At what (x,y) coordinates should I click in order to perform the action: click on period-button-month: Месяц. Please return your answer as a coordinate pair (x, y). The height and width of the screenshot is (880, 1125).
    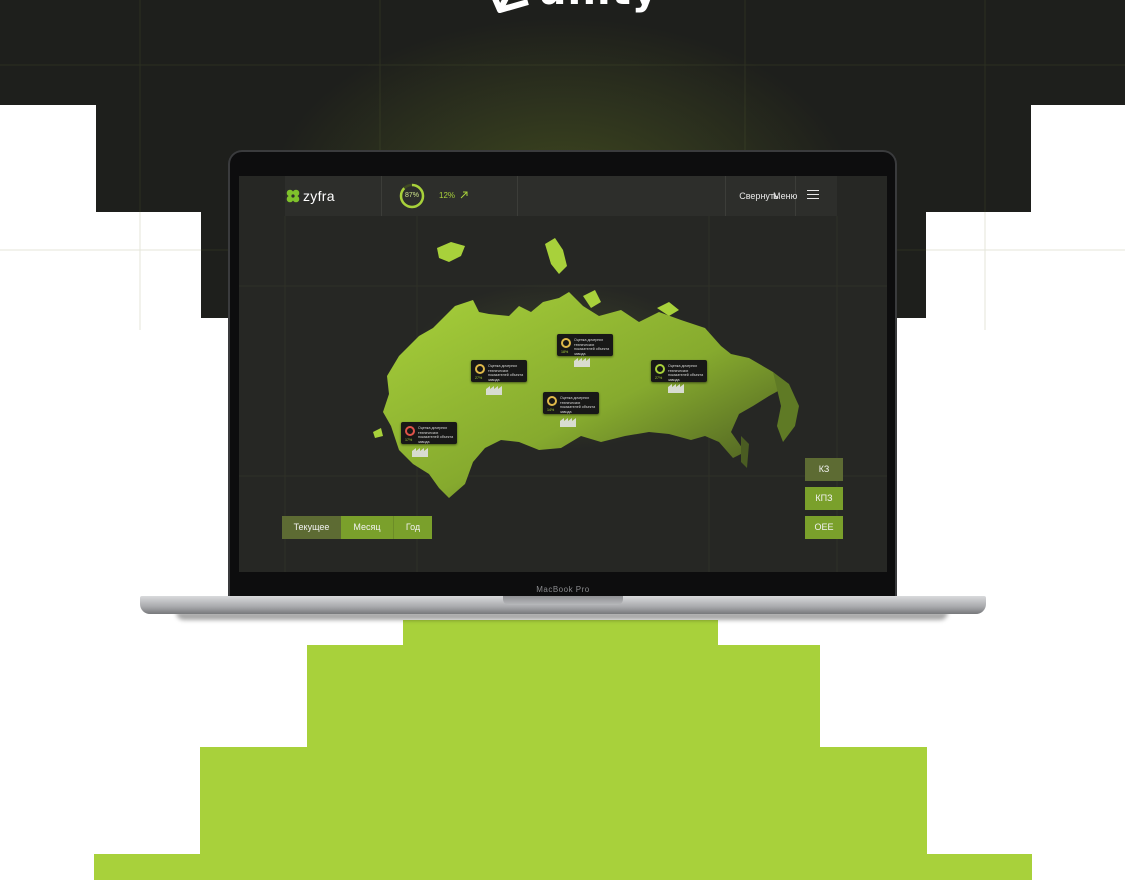
    Looking at the image, I should click on (367, 527).